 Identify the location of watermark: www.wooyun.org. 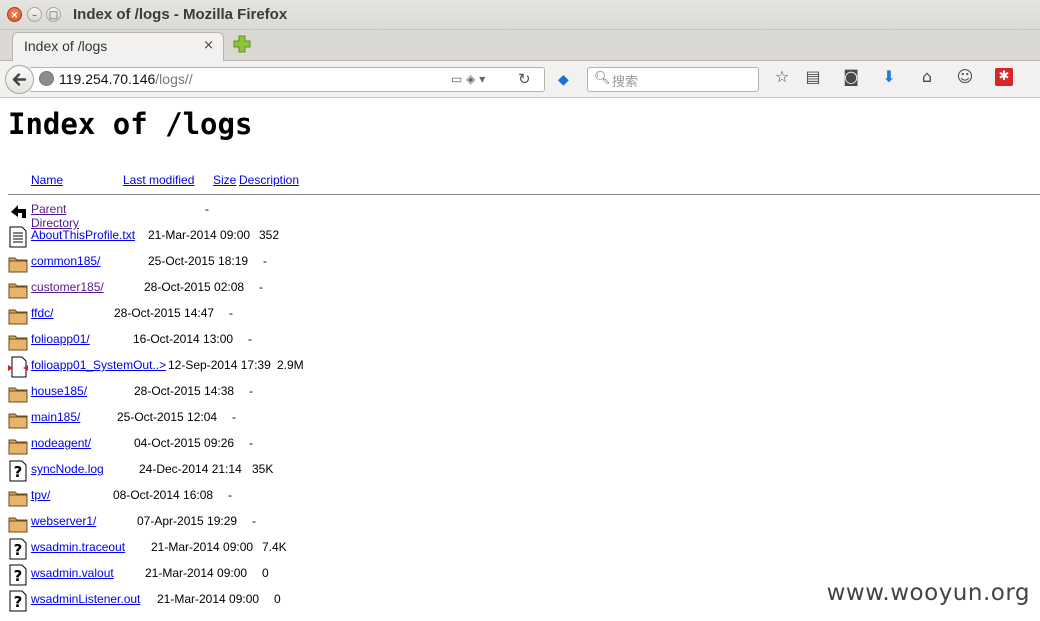
(928, 593).